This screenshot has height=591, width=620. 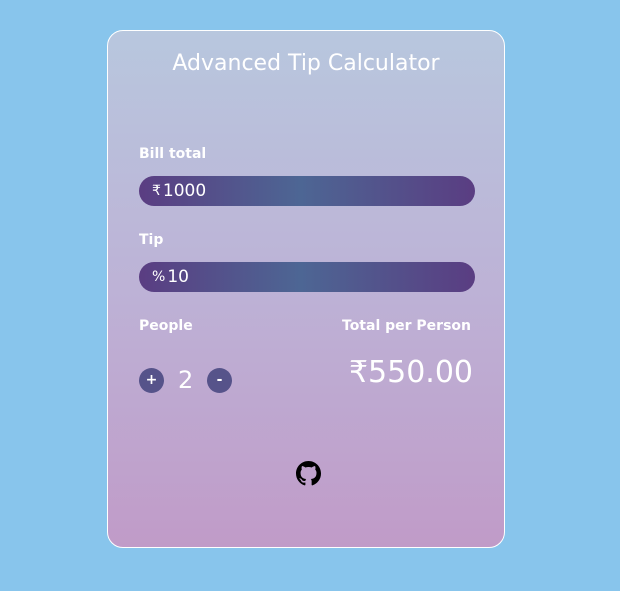 I want to click on total-per-person-value: ₹550.00, so click(x=410, y=372).